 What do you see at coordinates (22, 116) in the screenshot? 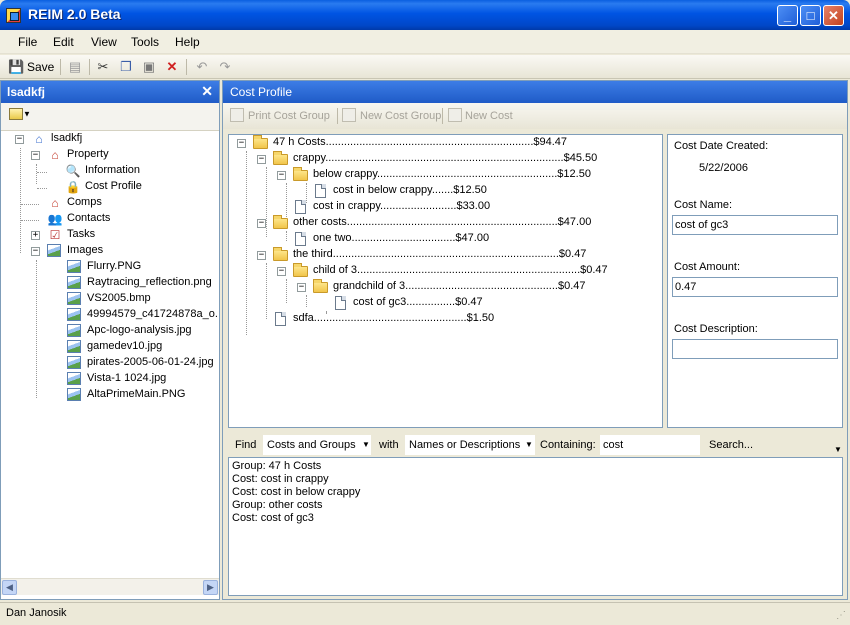
I see `view-mode-dropdown: ▼` at bounding box center [22, 116].